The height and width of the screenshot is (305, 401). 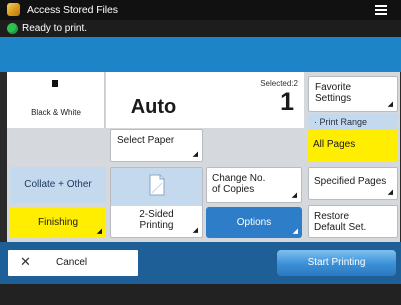 I want to click on cancel-button: ✕ Cancel, so click(x=73, y=263).